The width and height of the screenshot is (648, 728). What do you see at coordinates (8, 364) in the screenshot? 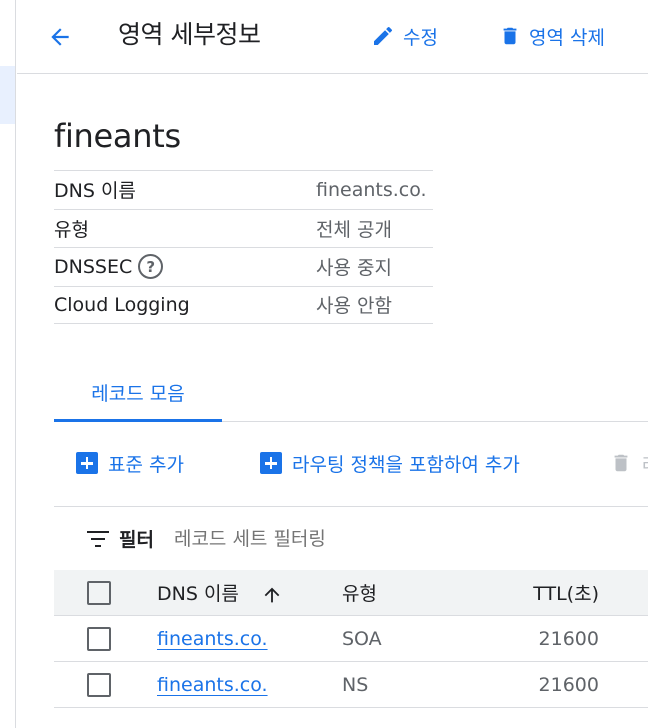
I see `left-nav-rail` at bounding box center [8, 364].